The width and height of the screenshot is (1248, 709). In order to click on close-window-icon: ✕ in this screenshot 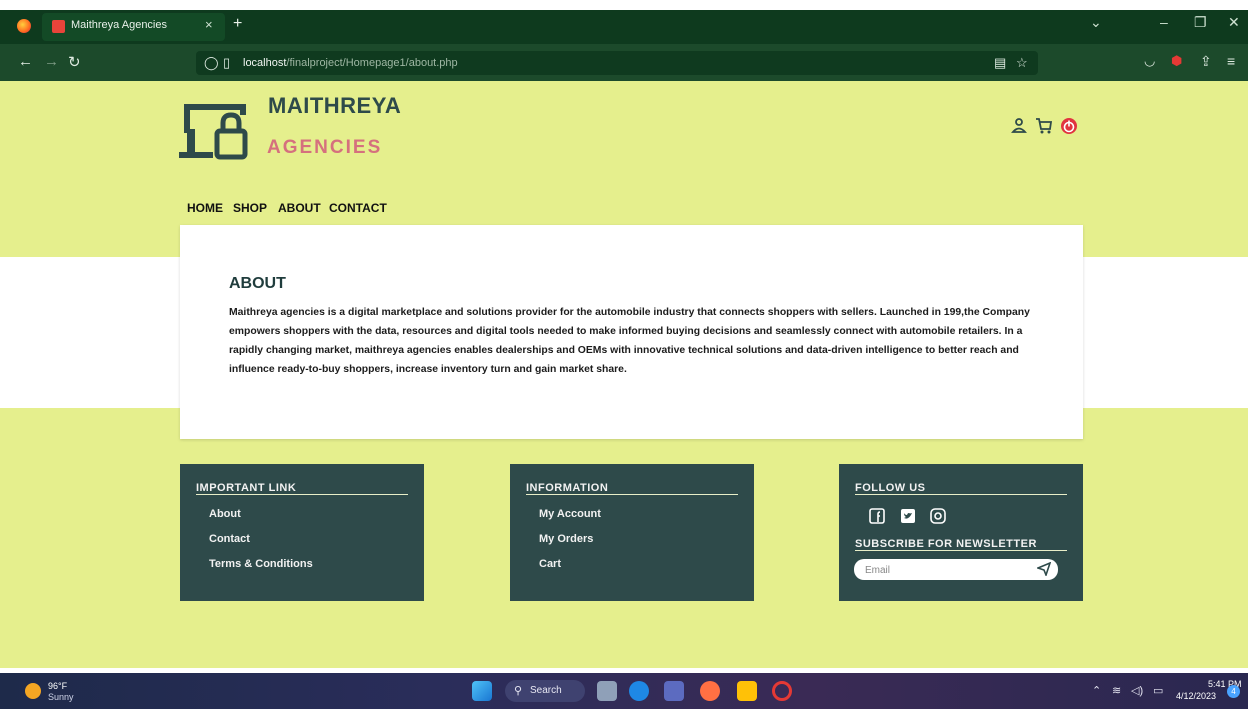, I will do `click(1234, 22)`.